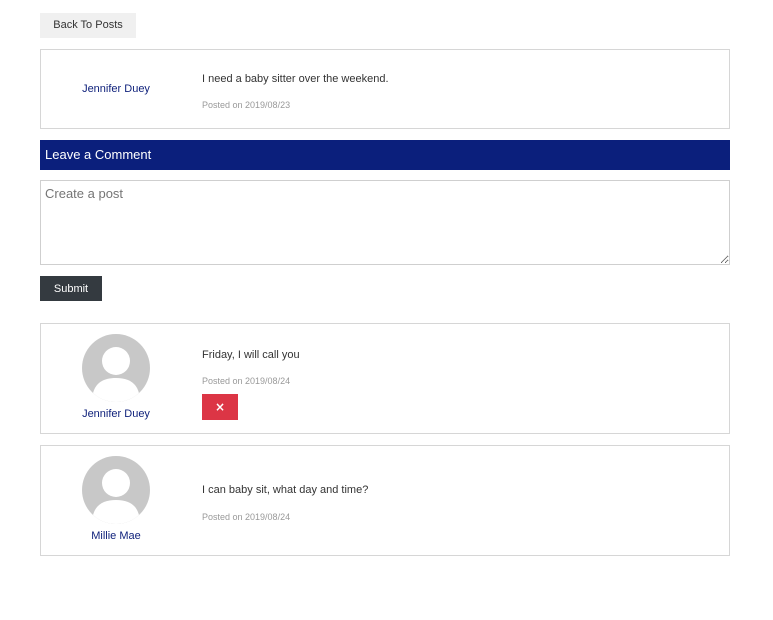 The width and height of the screenshot is (773, 620). Describe the element at coordinates (285, 490) in the screenshot. I see `comment-text: I can baby sit, what day and time?` at that location.